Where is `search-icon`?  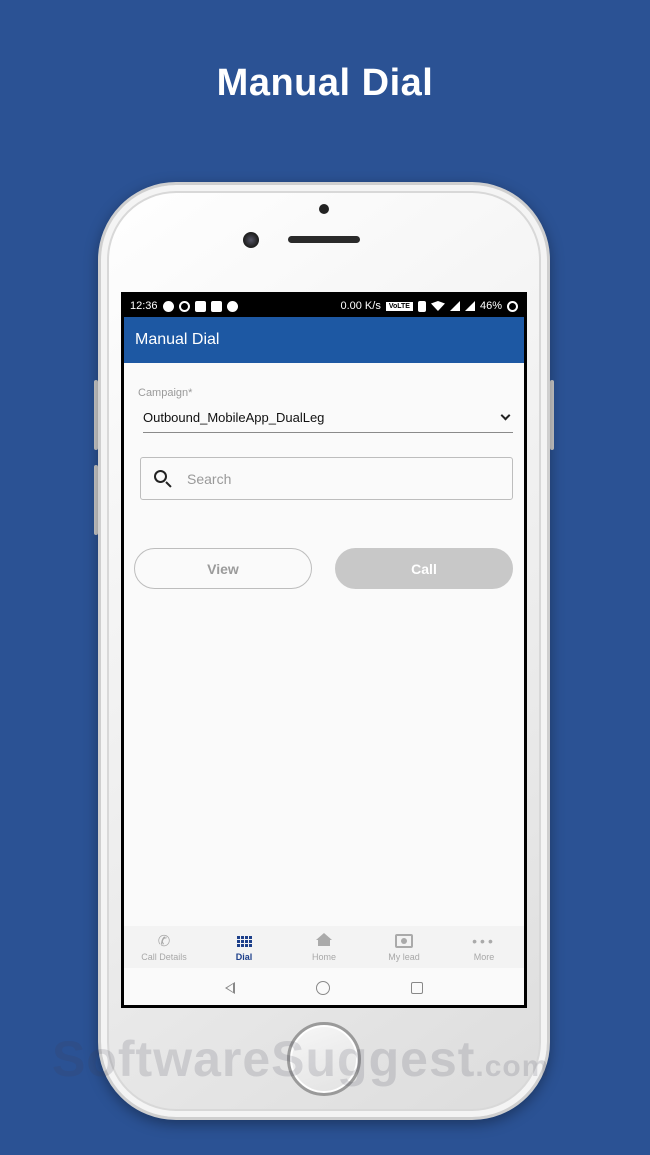
search-icon is located at coordinates (163, 479).